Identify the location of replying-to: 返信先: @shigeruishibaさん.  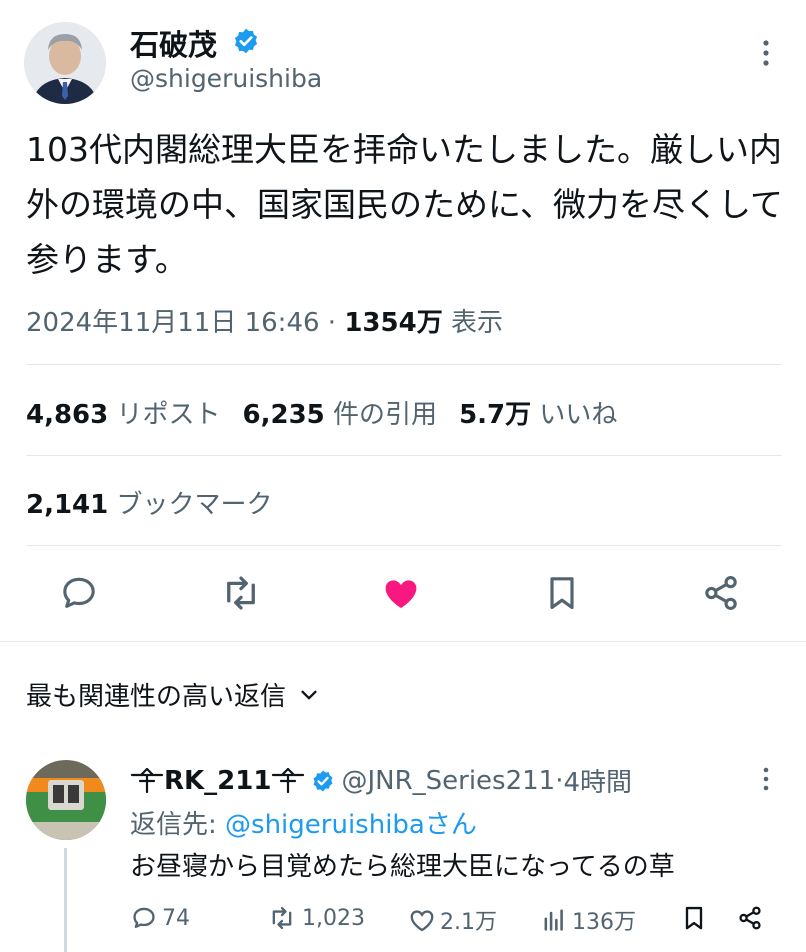
(303, 822).